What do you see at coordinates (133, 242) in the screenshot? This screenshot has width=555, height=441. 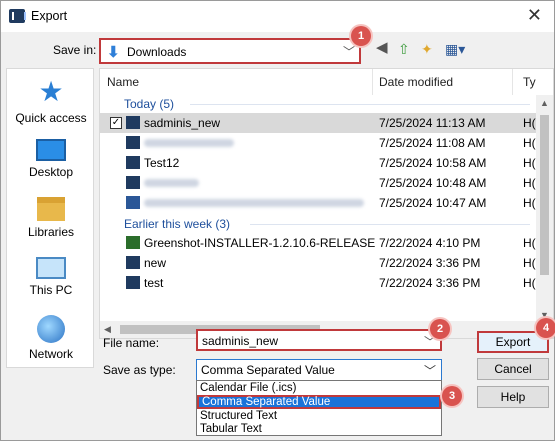 I see `greenshot-file-icon` at bounding box center [133, 242].